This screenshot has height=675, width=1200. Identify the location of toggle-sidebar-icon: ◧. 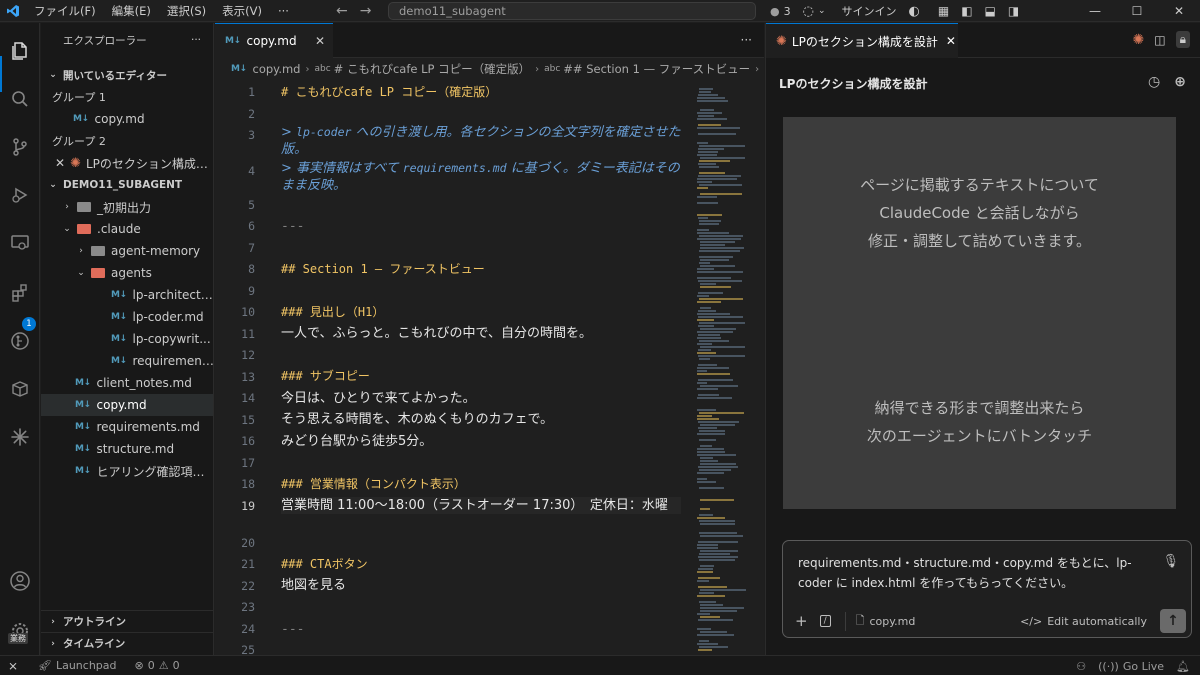
(966, 11).